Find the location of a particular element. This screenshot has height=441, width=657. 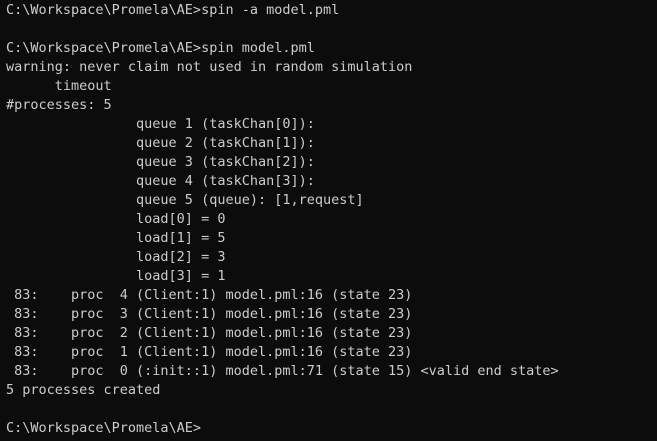

prompt-text: C:\Workspace\Promela\AE> is located at coordinates (104, 428).